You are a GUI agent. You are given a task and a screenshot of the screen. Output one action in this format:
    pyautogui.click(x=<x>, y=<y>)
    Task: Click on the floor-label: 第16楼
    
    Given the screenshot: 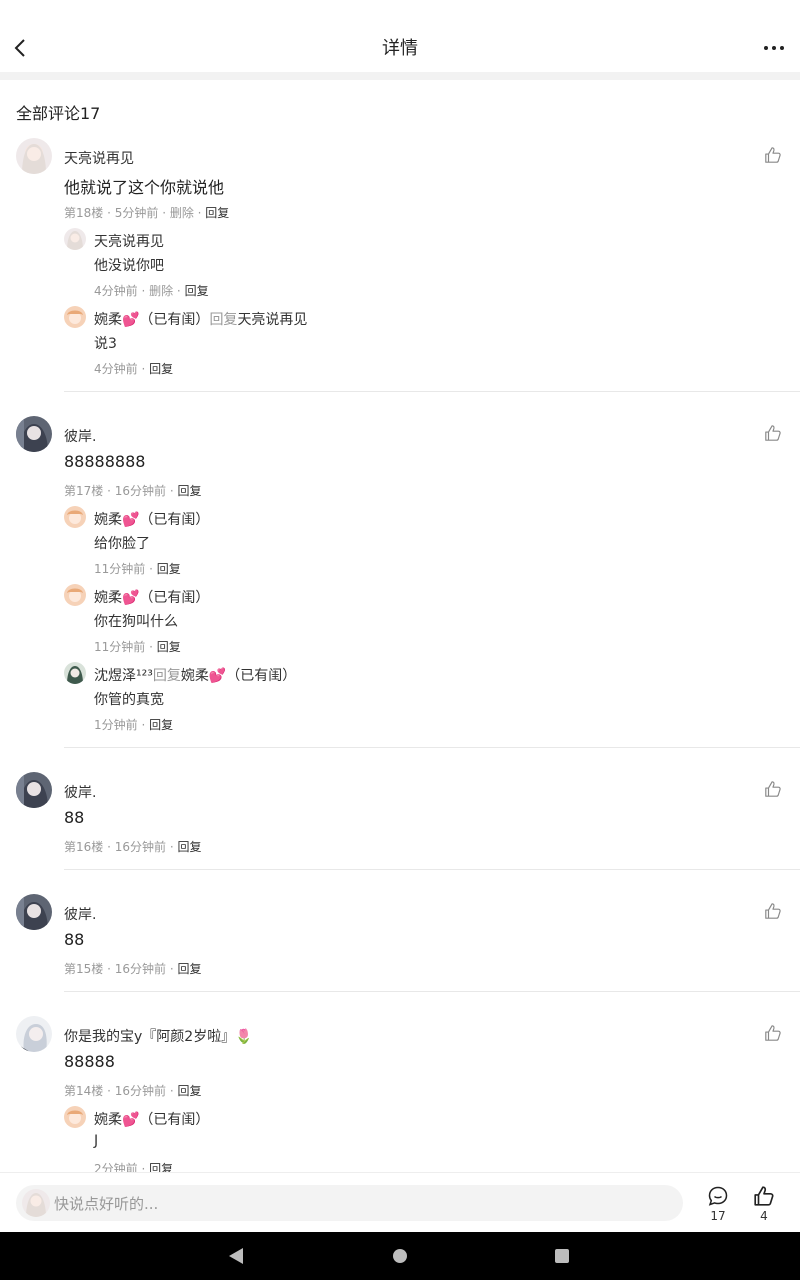 What is the action you would take?
    pyautogui.click(x=84, y=847)
    